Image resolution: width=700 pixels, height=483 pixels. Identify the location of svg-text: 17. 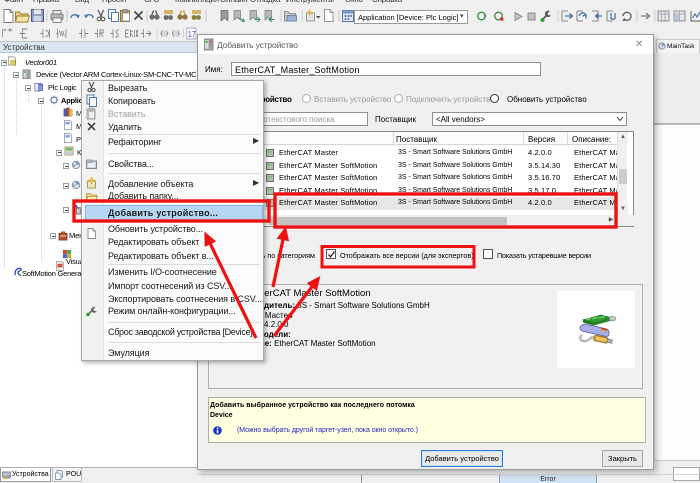
(192, 34).